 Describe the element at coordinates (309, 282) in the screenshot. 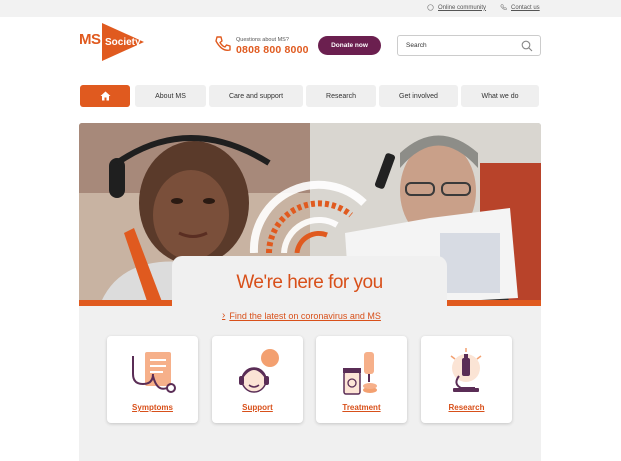

I see `hero-title: We're here for you` at that location.